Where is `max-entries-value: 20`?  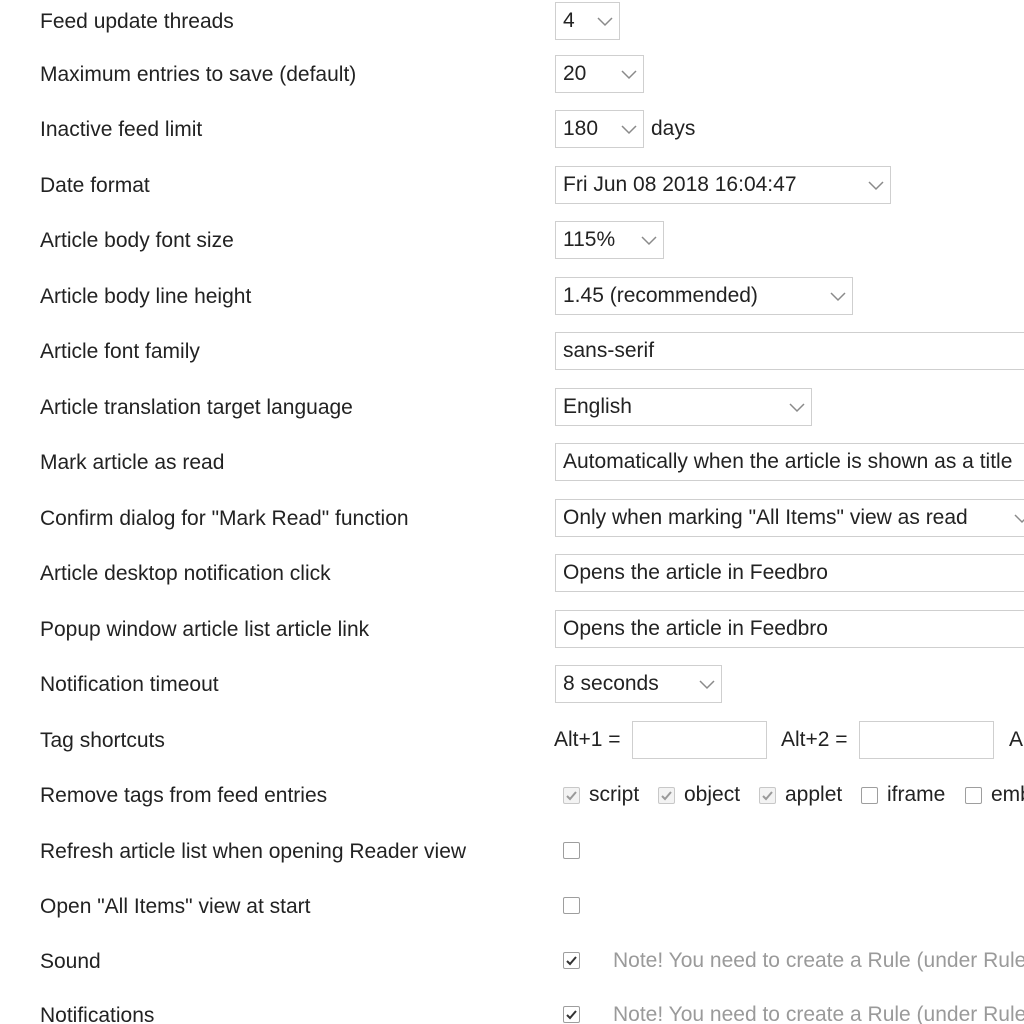 max-entries-value: 20 is located at coordinates (575, 73).